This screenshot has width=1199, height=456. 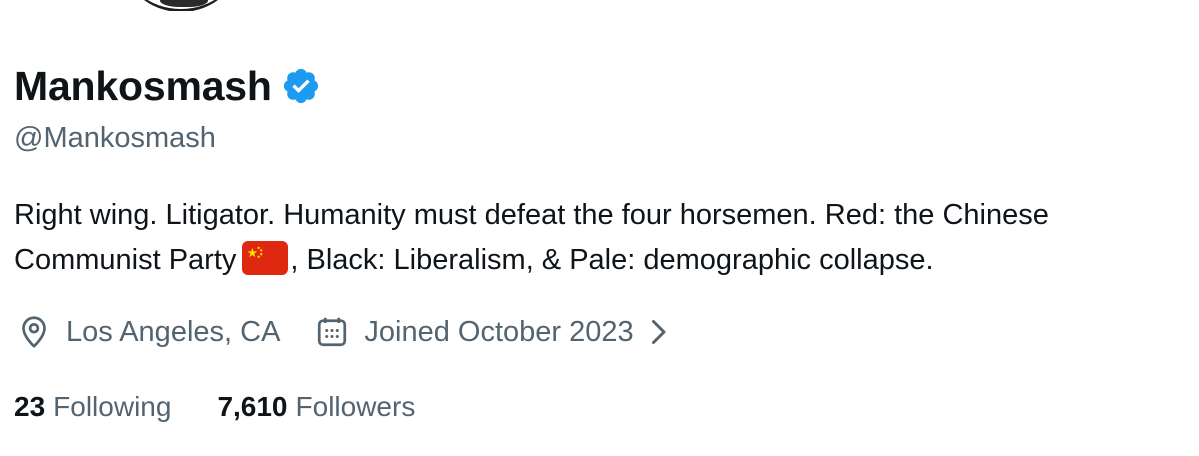 What do you see at coordinates (143, 86) in the screenshot?
I see `display-name: Mankosmash` at bounding box center [143, 86].